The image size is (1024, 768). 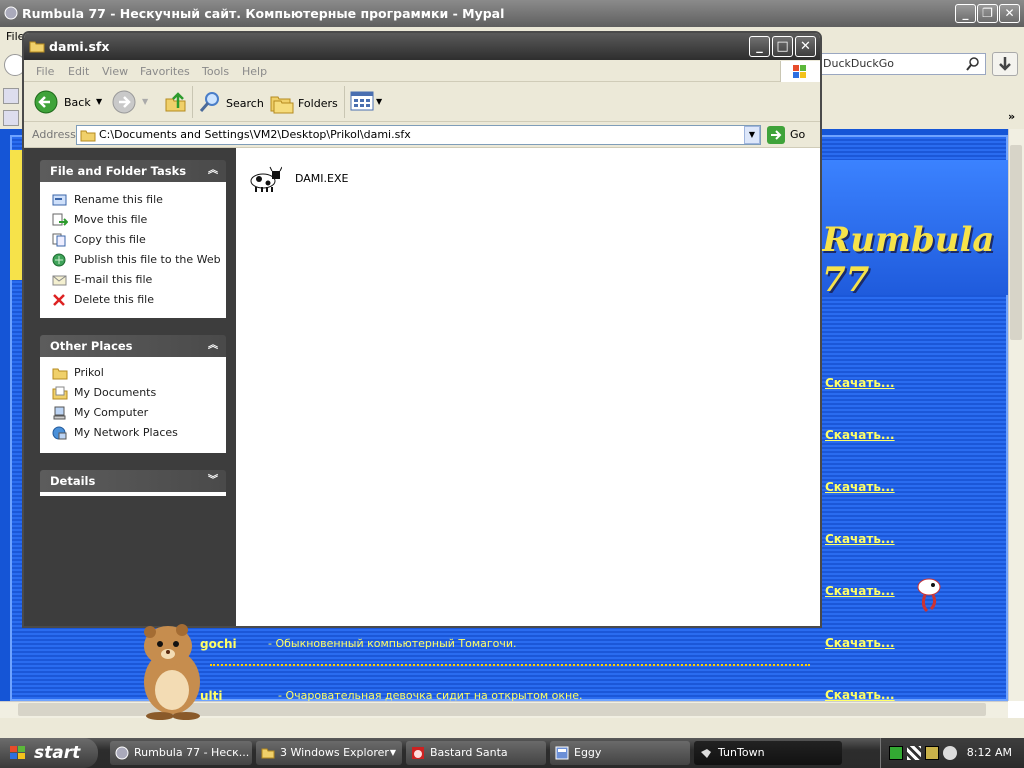 I want to click on details-panel, so click(x=133, y=494).